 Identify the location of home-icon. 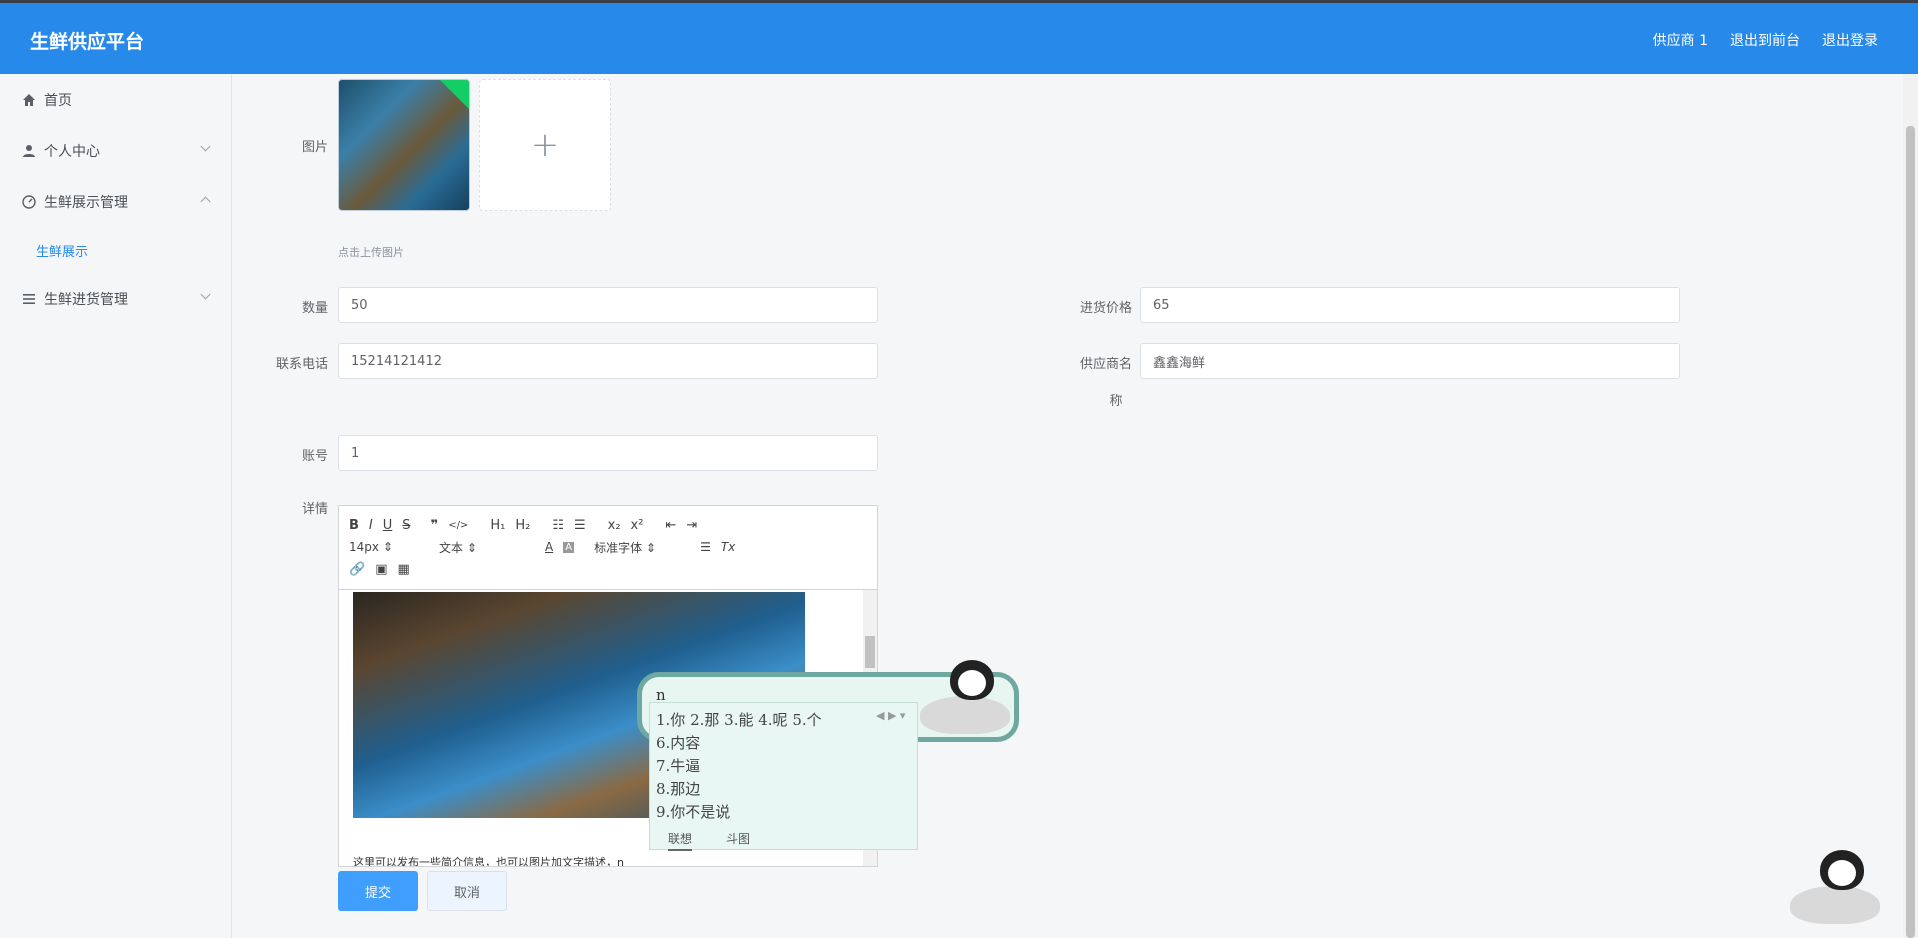
(29, 99).